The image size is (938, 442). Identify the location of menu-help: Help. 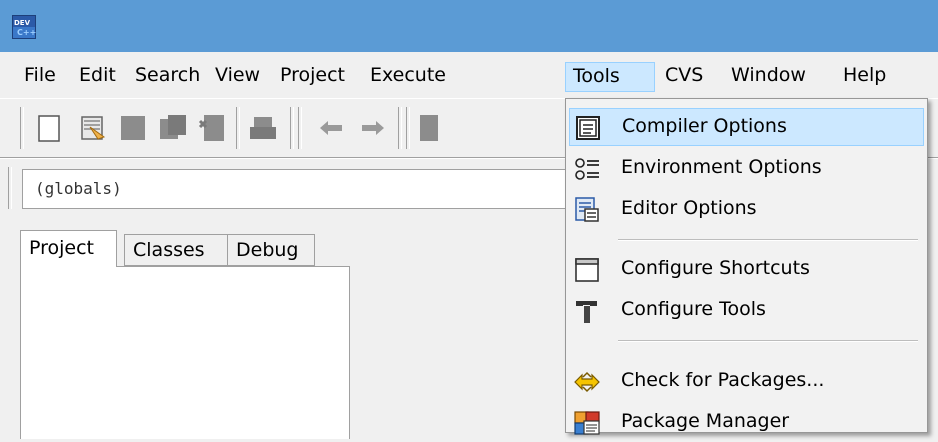
(864, 77).